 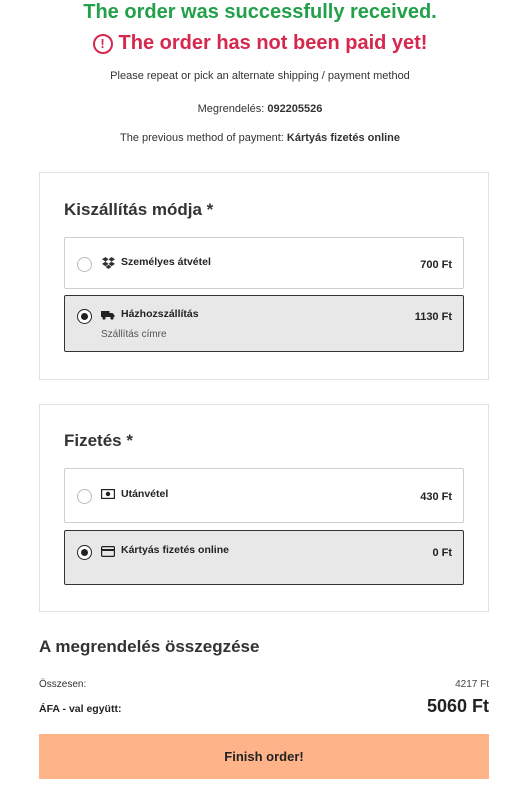 What do you see at coordinates (145, 494) in the screenshot?
I see `payment-label-cash-on-delivery: Utánvétel` at bounding box center [145, 494].